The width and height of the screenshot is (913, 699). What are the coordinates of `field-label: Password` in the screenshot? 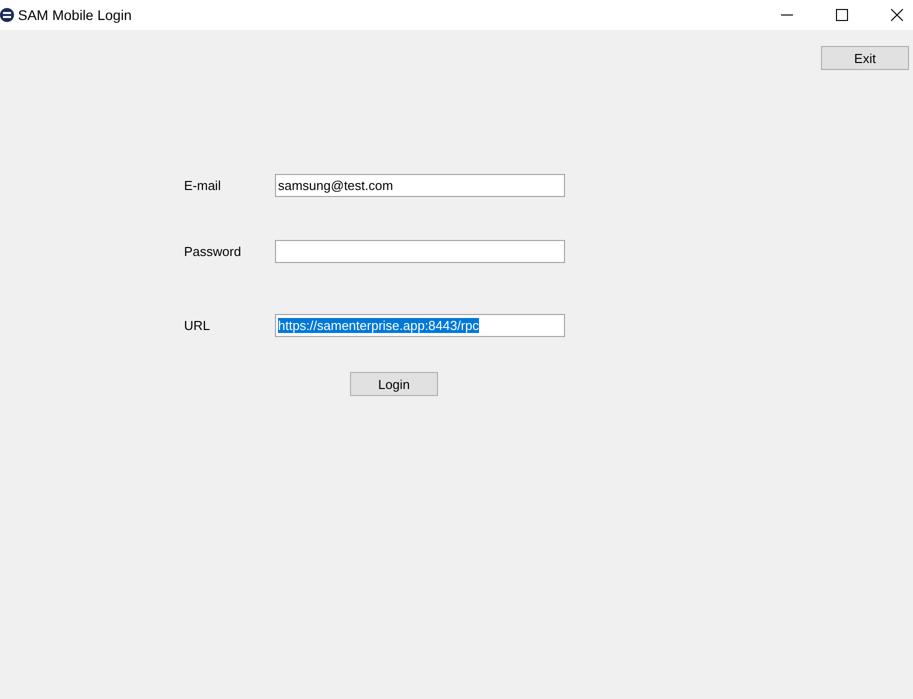 It's located at (213, 251).